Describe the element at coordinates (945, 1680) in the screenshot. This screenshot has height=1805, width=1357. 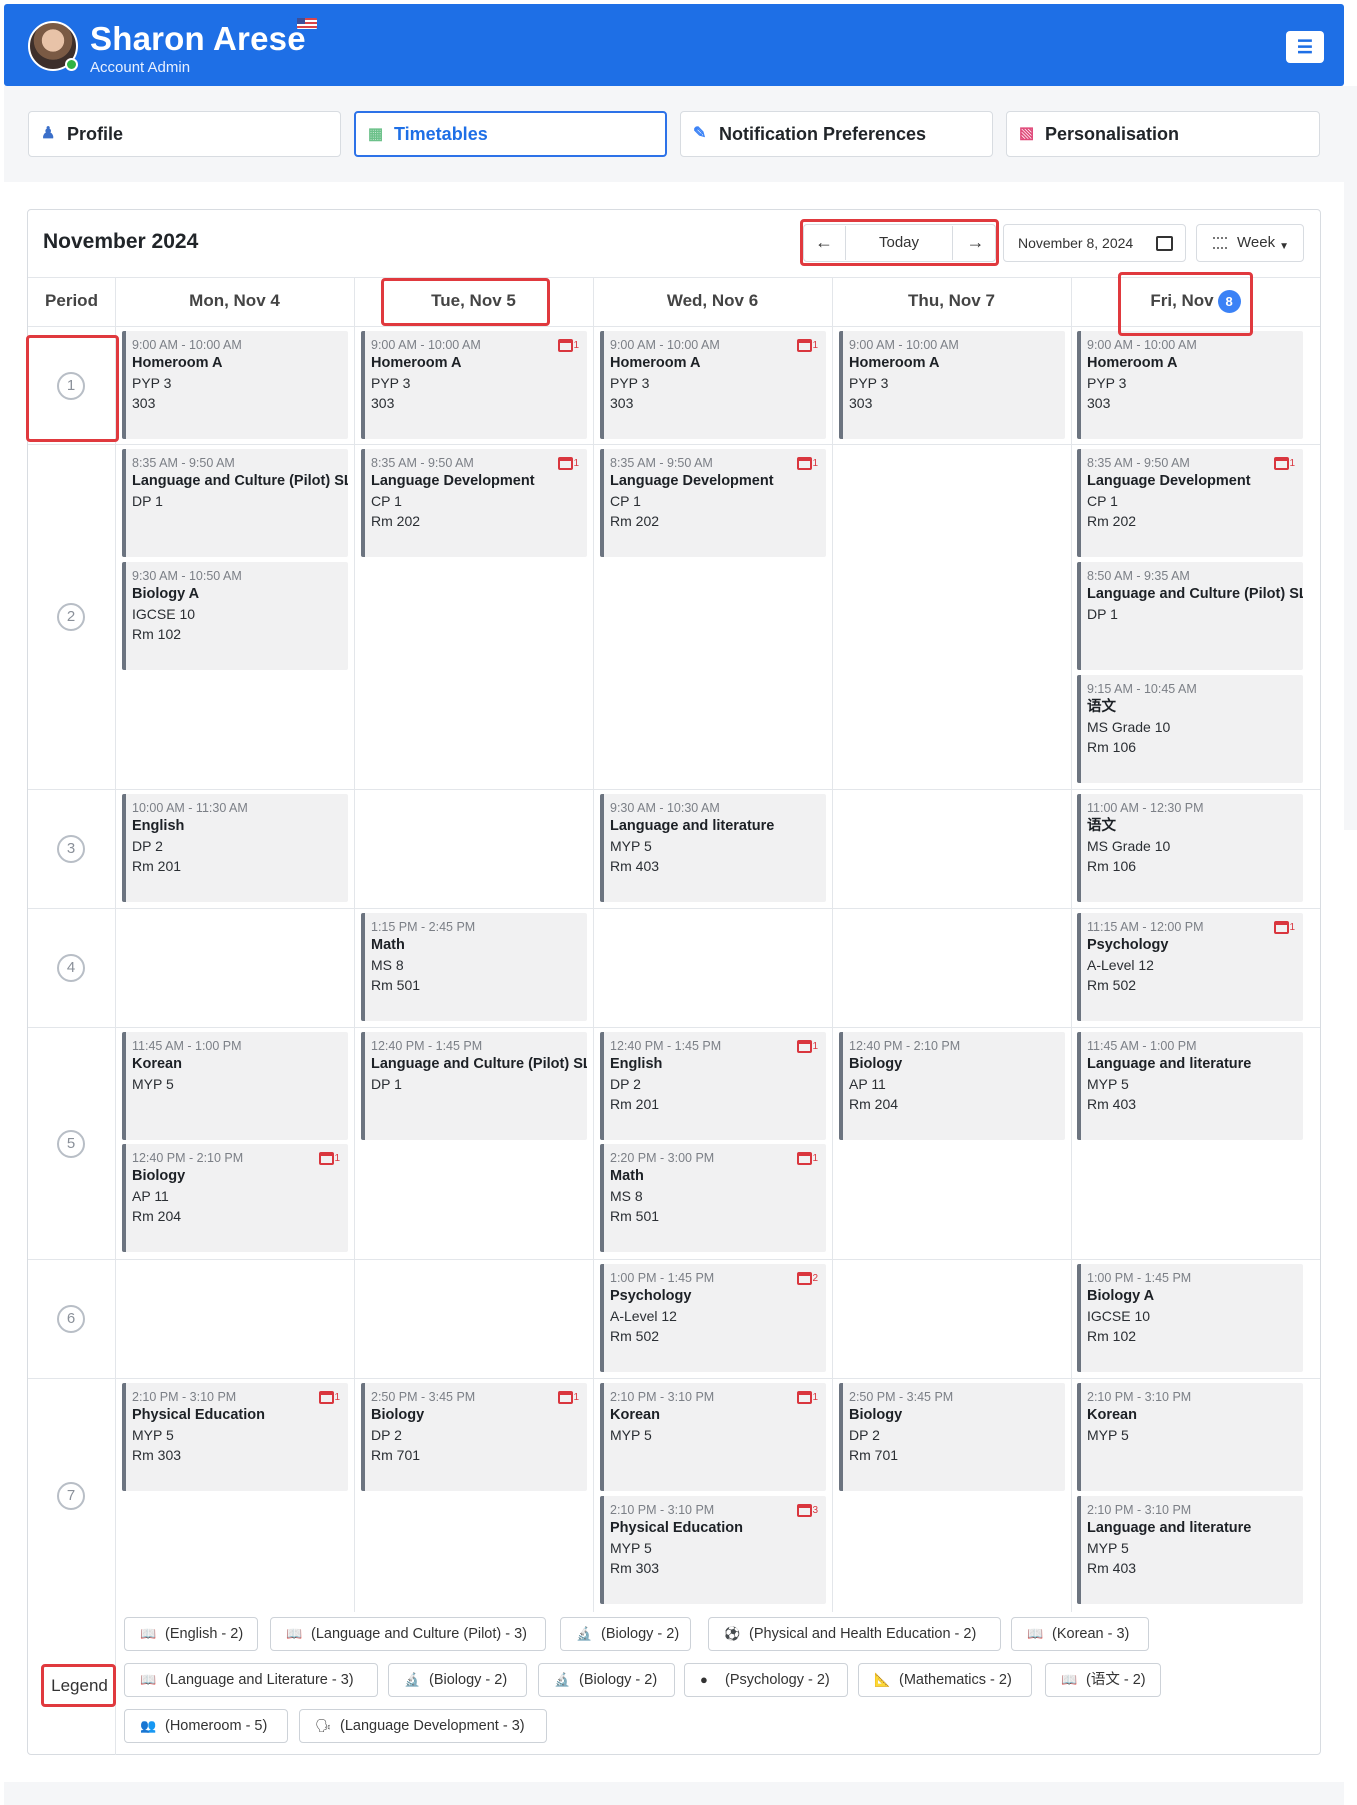
I see `legend-chip: 📐 (Mathematics - 2)` at that location.